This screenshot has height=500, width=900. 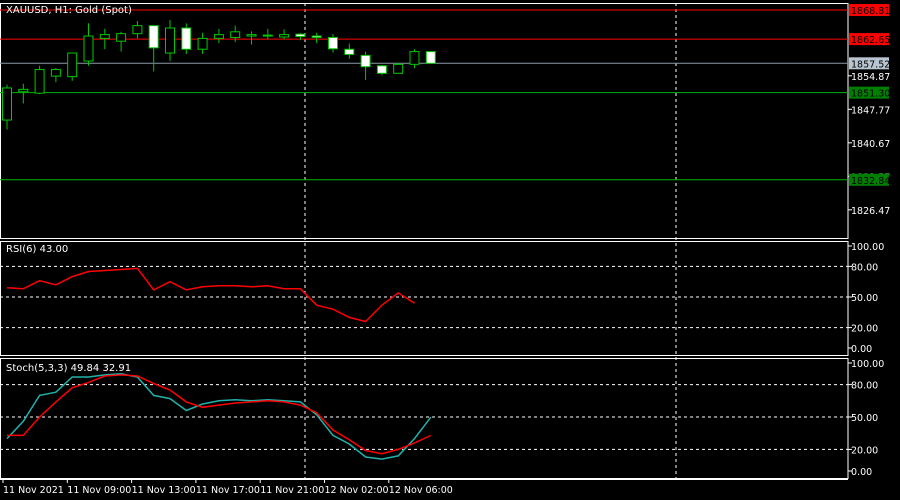 I want to click on rsi-tick-label: 50.00, so click(x=864, y=298).